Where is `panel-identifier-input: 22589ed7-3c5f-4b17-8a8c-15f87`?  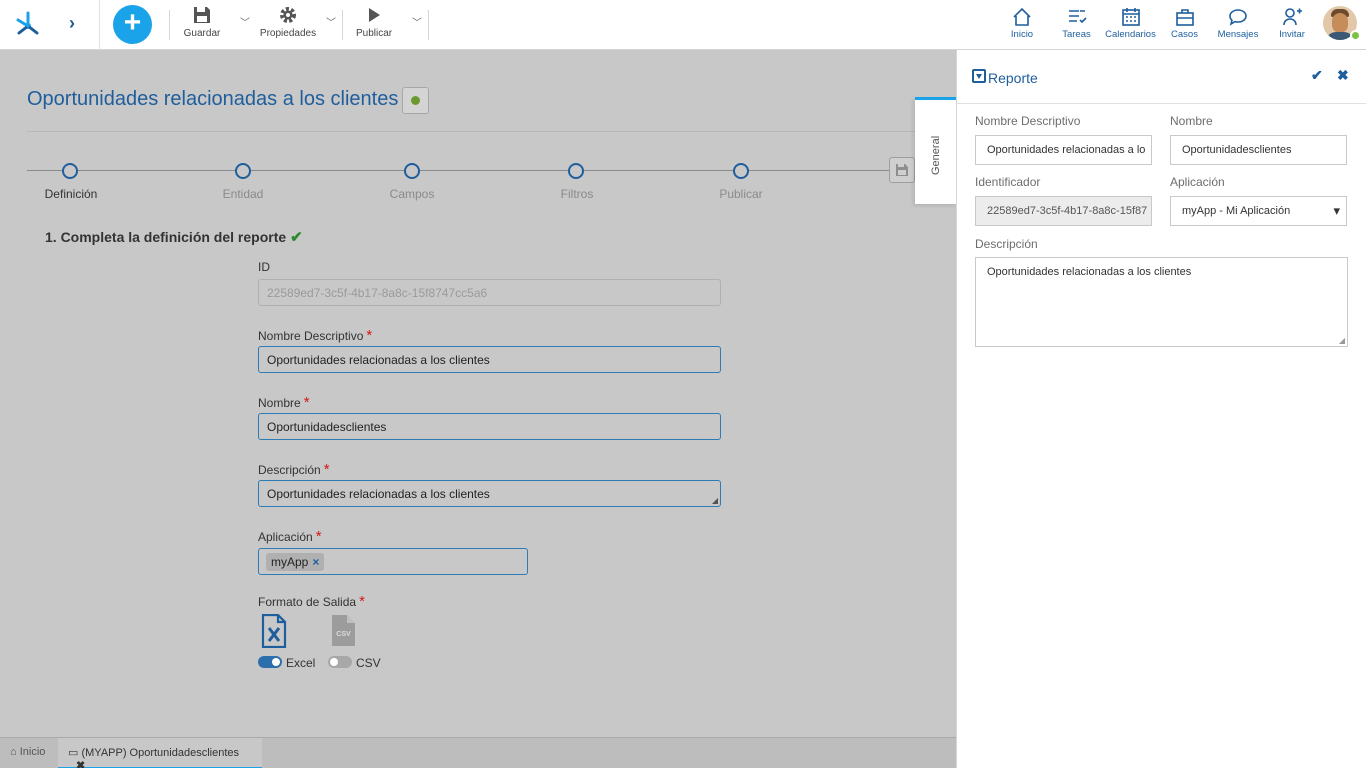 panel-identifier-input: 22589ed7-3c5f-4b17-8a8c-15f87 is located at coordinates (1063, 211).